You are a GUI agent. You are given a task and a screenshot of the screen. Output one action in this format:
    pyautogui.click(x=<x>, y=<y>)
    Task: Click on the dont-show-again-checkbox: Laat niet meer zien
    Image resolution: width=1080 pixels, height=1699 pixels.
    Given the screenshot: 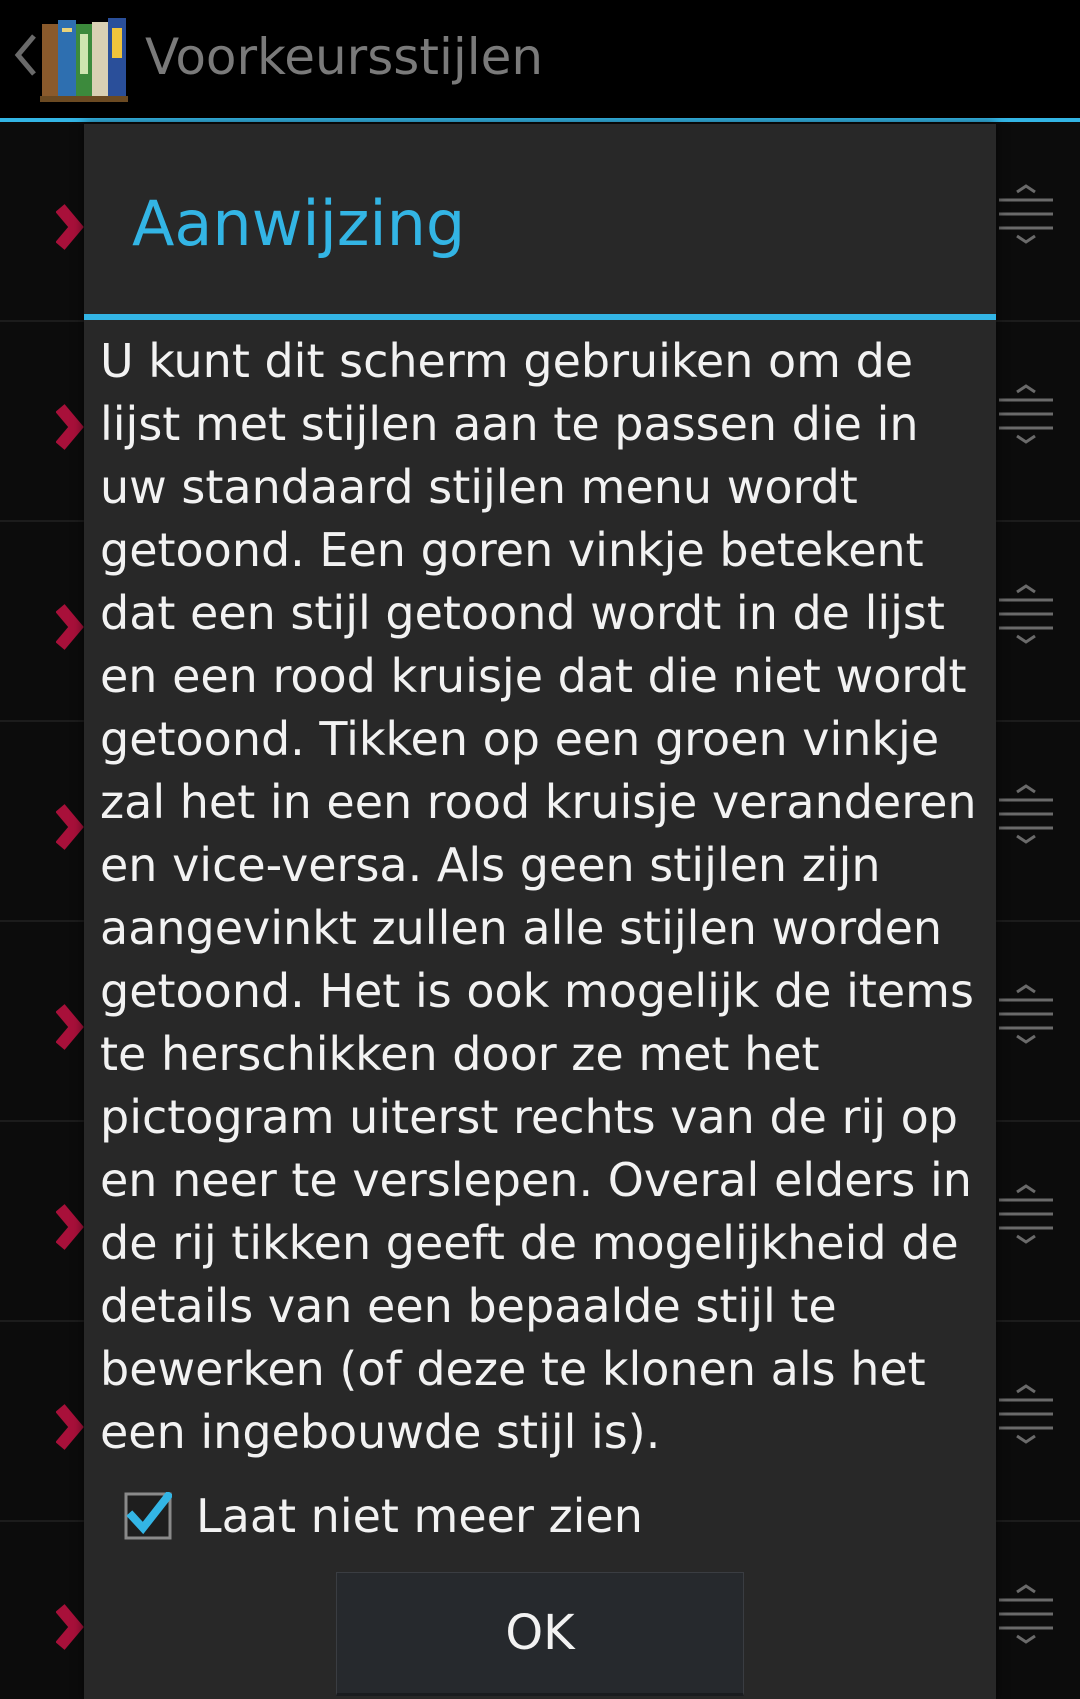 What is the action you would take?
    pyautogui.click(x=424, y=1516)
    